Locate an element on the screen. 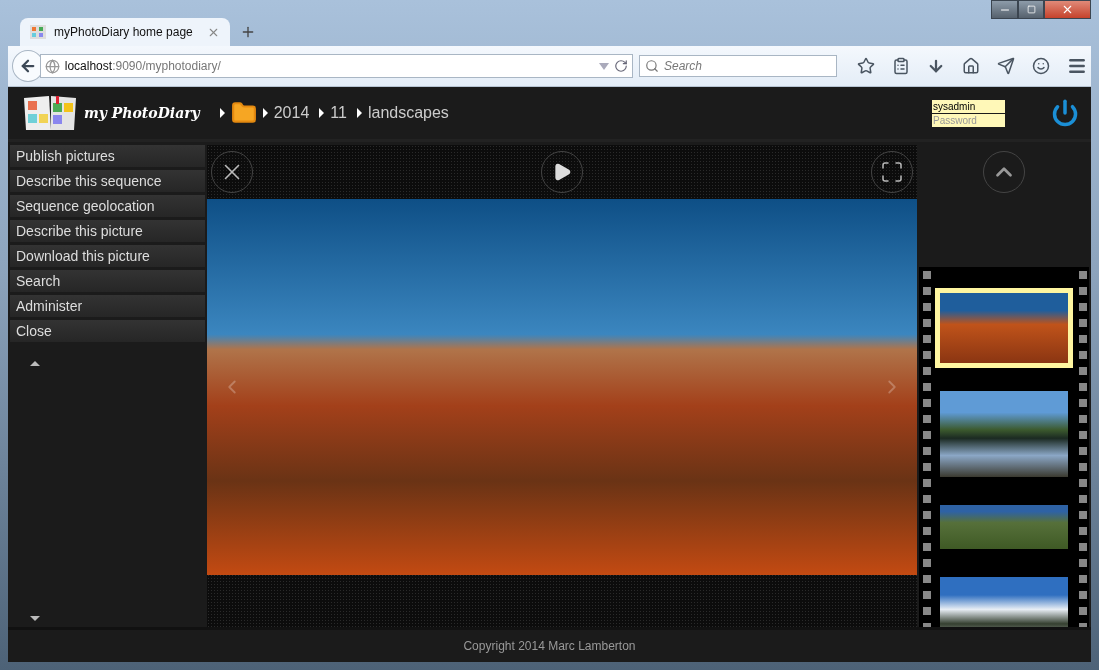  menu-button: Describe this picture is located at coordinates (107, 231).